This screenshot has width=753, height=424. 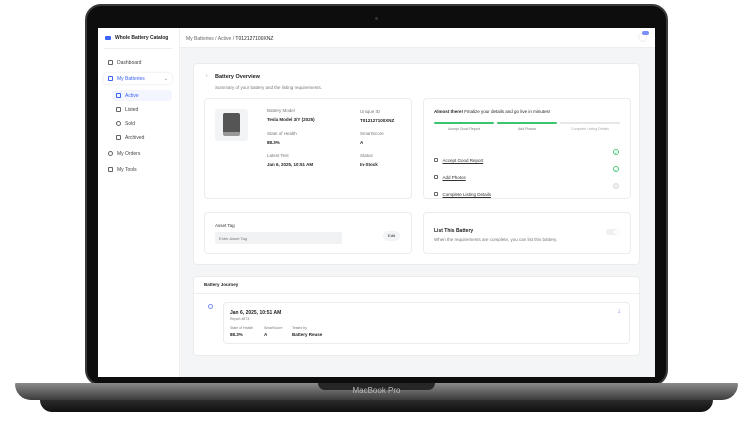 I want to click on home-icon, so click(x=110, y=62).